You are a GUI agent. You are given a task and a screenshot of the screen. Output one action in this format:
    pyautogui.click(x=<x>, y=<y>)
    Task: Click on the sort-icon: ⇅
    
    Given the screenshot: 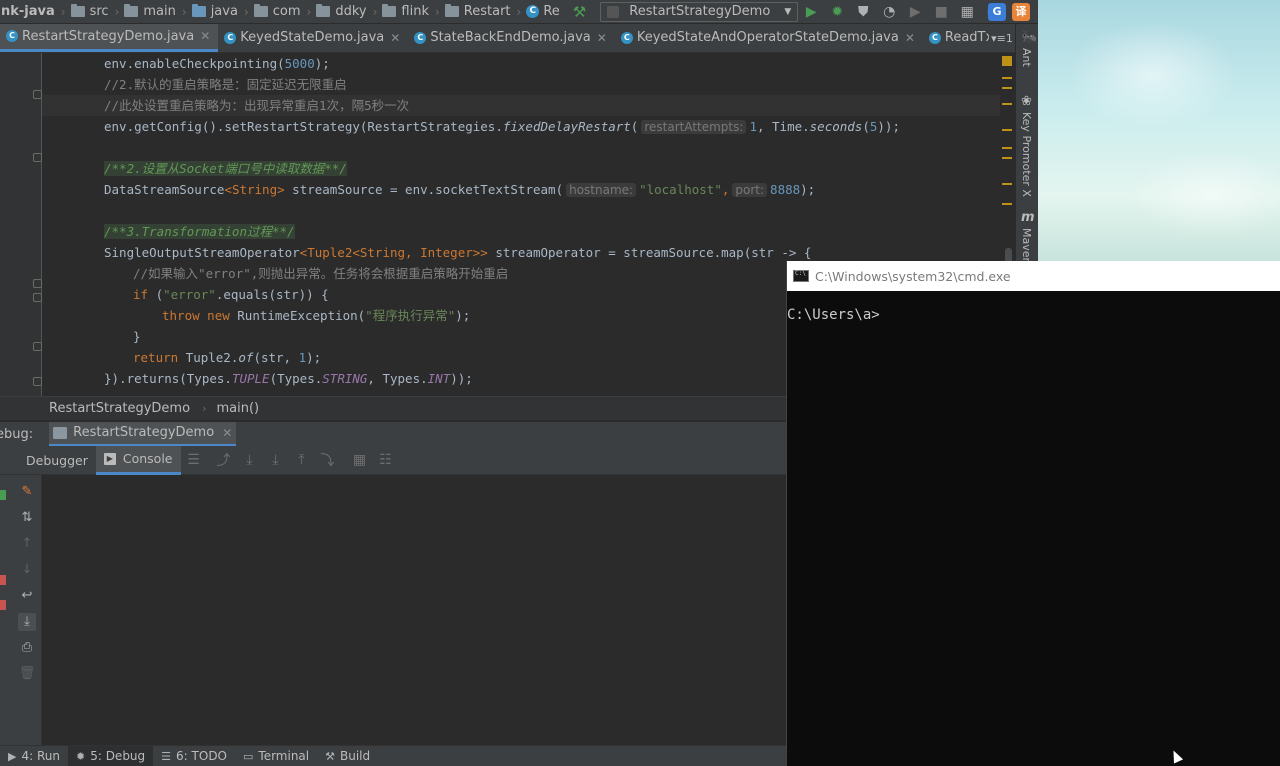 What is the action you would take?
    pyautogui.click(x=27, y=518)
    